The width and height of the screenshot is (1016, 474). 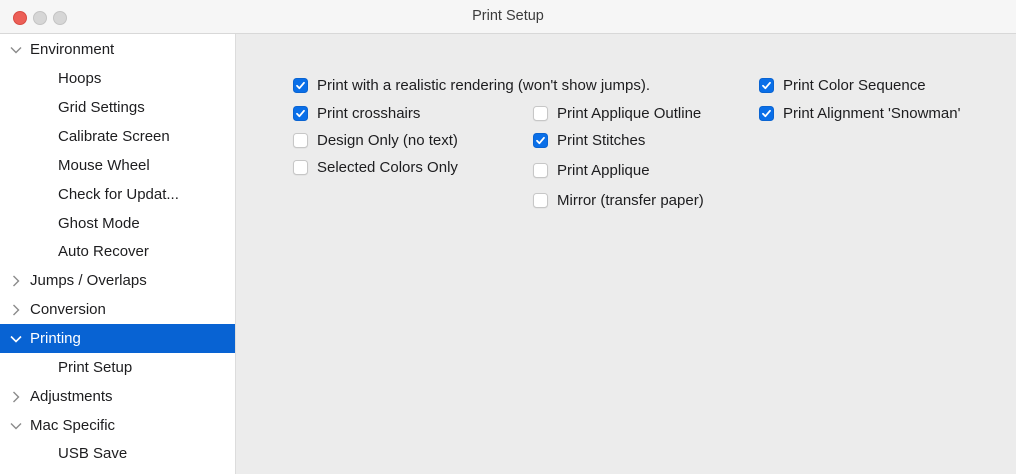 I want to click on checkbox-label: Print Applique, so click(x=603, y=170).